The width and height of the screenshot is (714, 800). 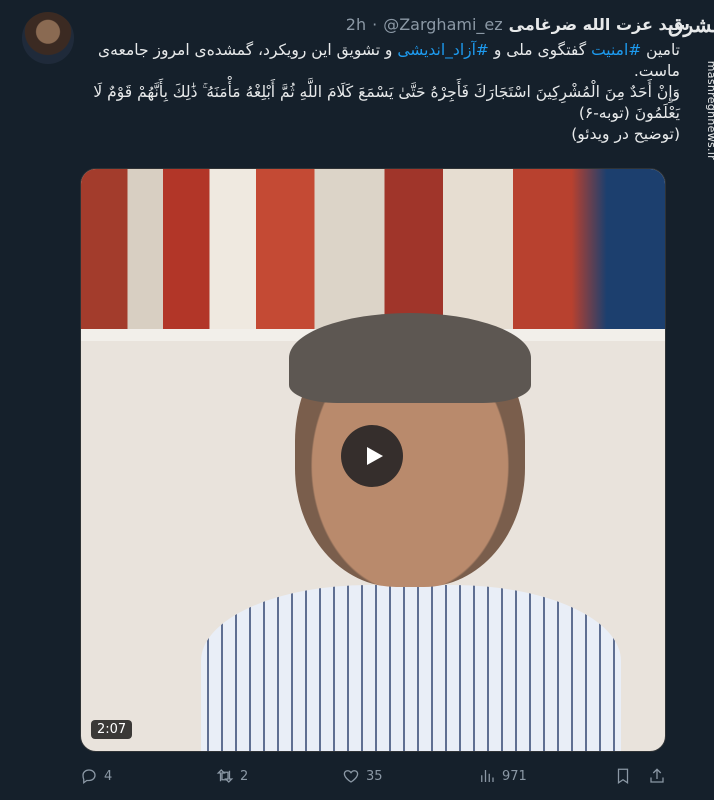 I want to click on video-note: (توضیح در ویدئو), so click(x=625, y=134).